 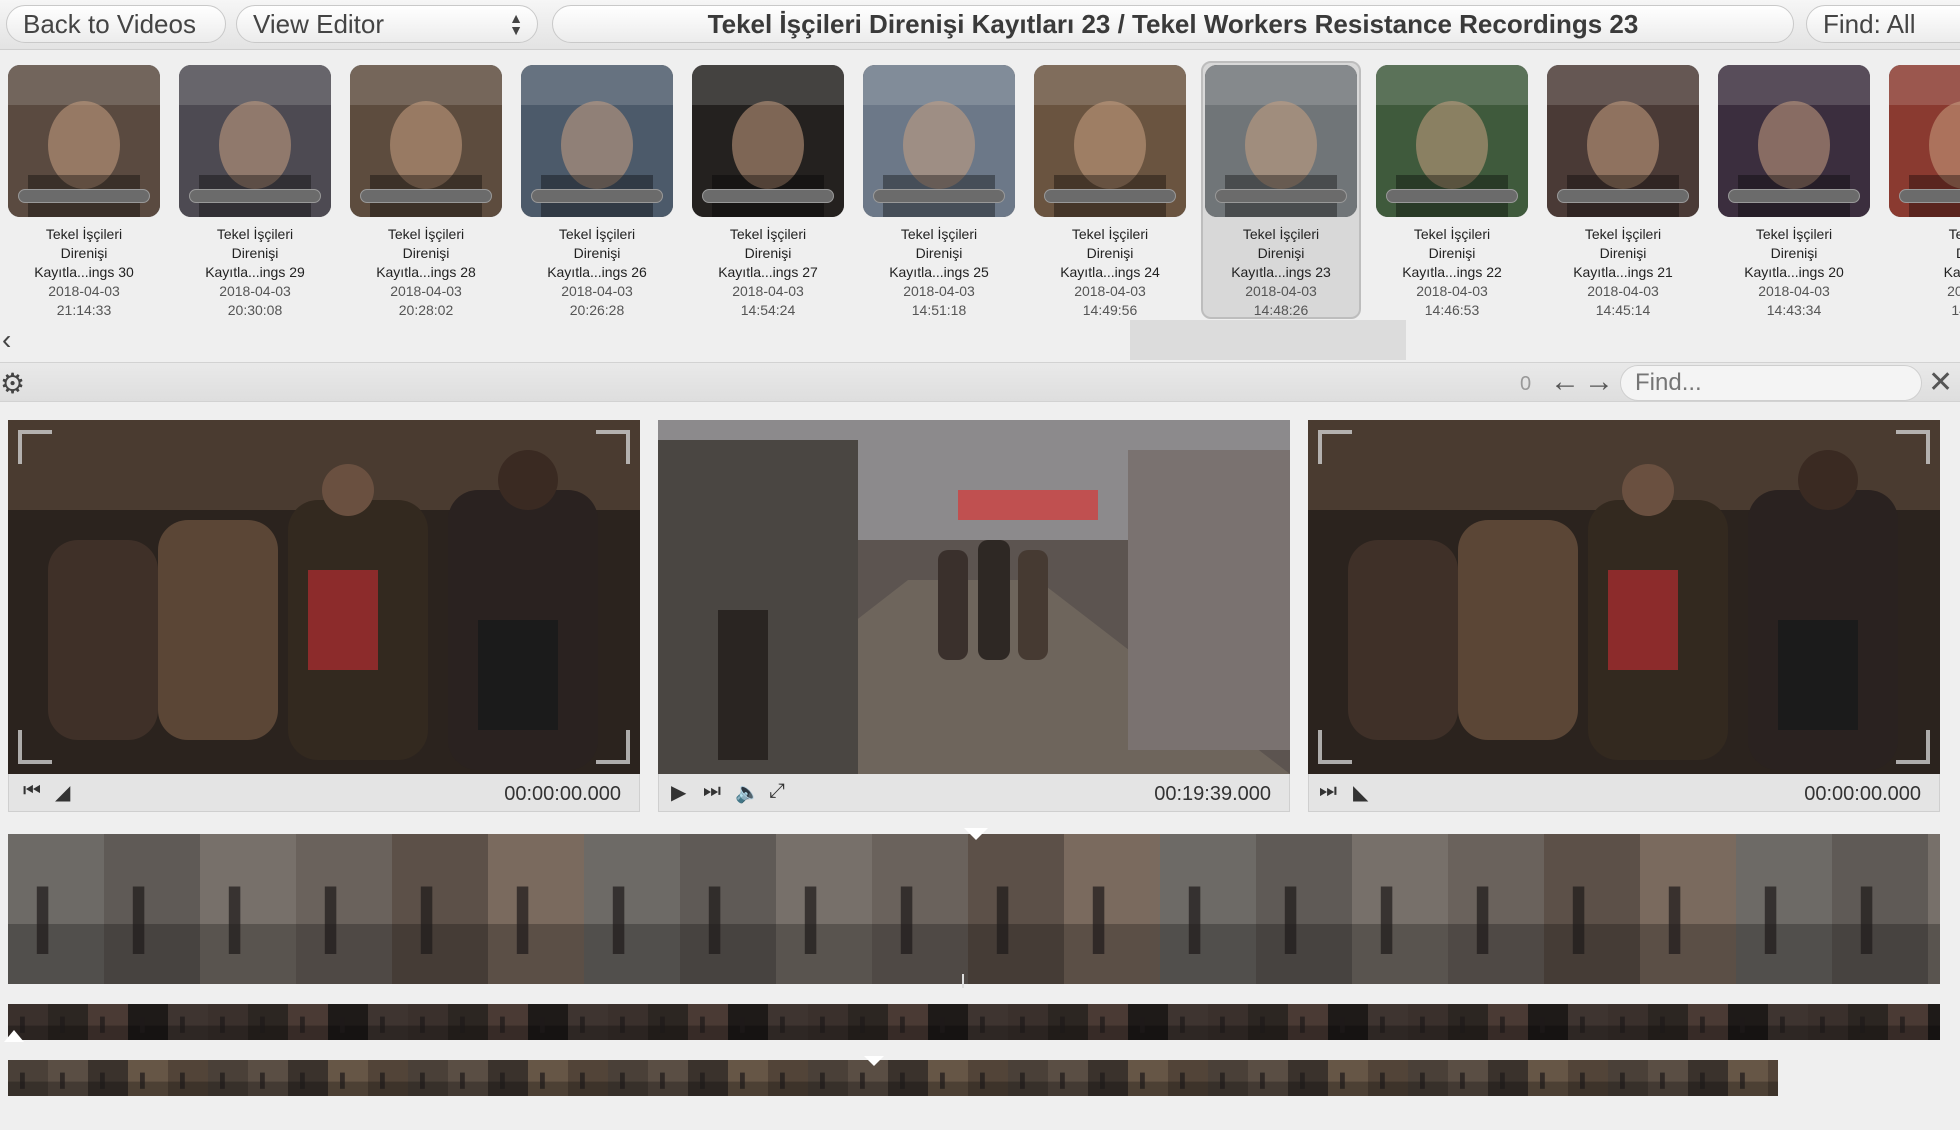 What do you see at coordinates (62, 792) in the screenshot?
I see `set-in-icon: ◢` at bounding box center [62, 792].